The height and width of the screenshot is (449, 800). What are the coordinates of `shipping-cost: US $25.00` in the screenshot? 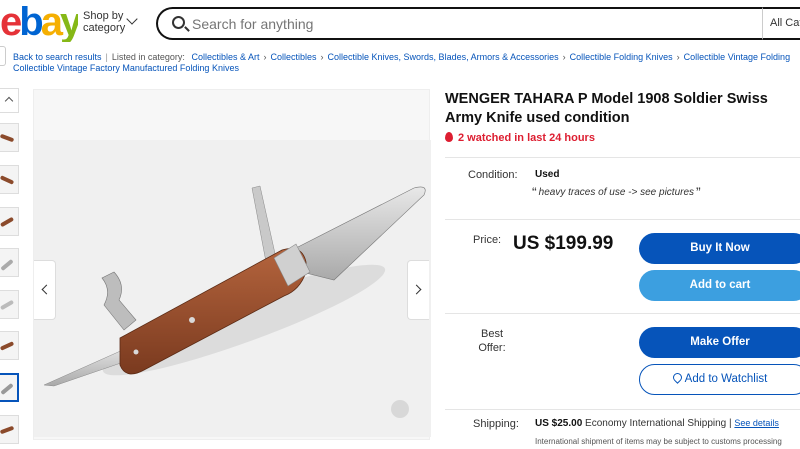 It's located at (559, 423).